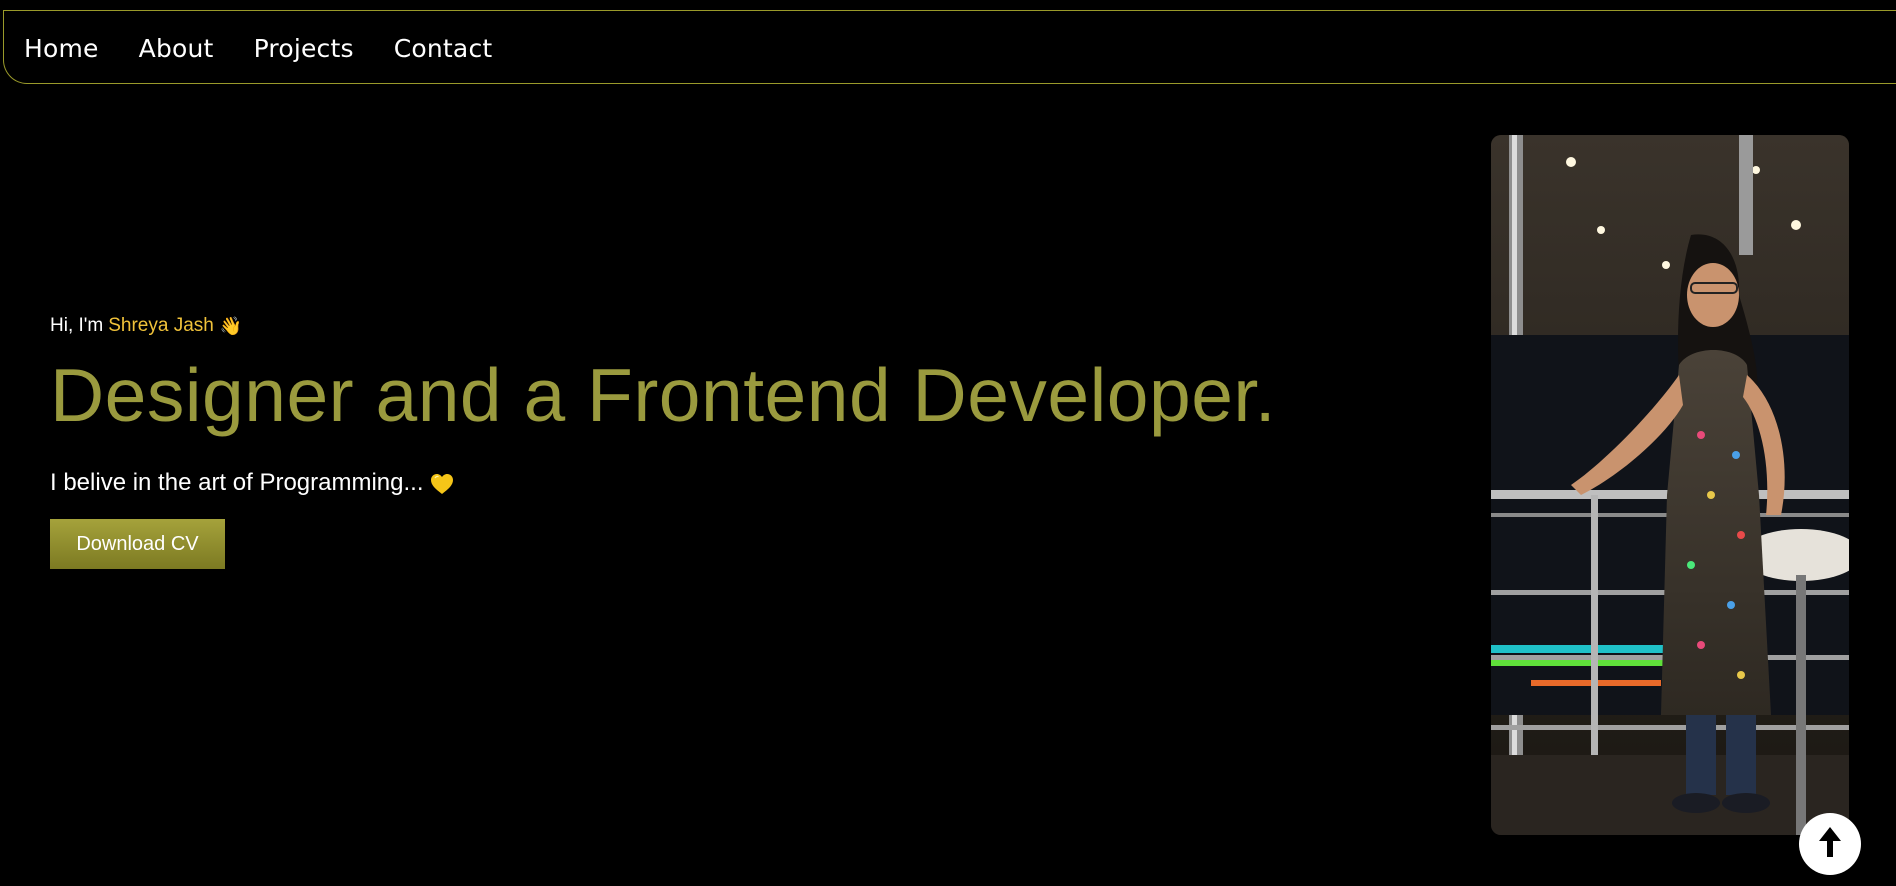 This screenshot has height=886, width=1896. I want to click on scroll-to-top-button, so click(1830, 844).